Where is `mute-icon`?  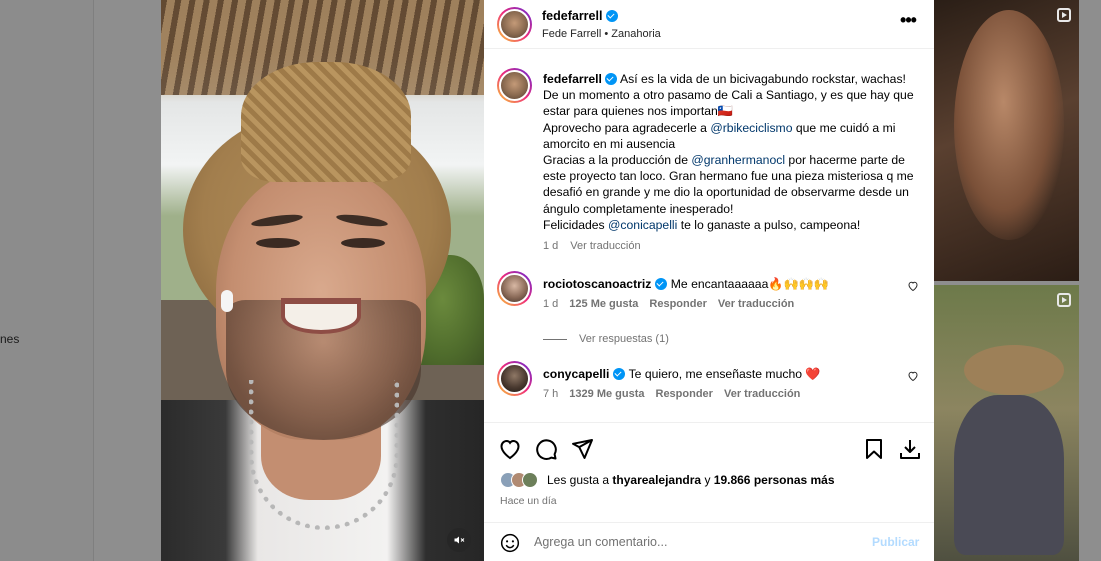 mute-icon is located at coordinates (459, 540).